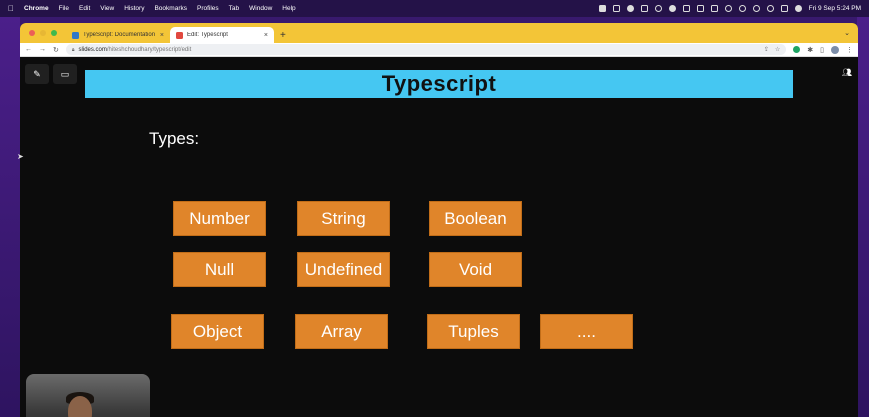 The height and width of the screenshot is (417, 869). What do you see at coordinates (28, 49) in the screenshot?
I see `back-arrow-icon: ←` at bounding box center [28, 49].